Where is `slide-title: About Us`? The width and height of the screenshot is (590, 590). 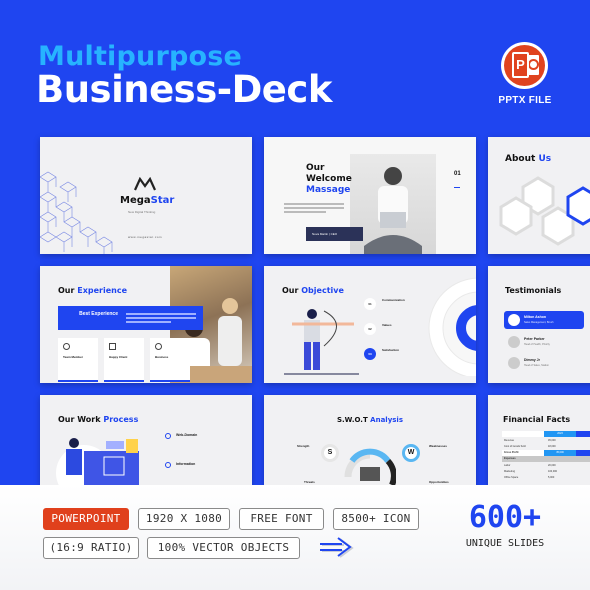 slide-title: About Us is located at coordinates (528, 159).